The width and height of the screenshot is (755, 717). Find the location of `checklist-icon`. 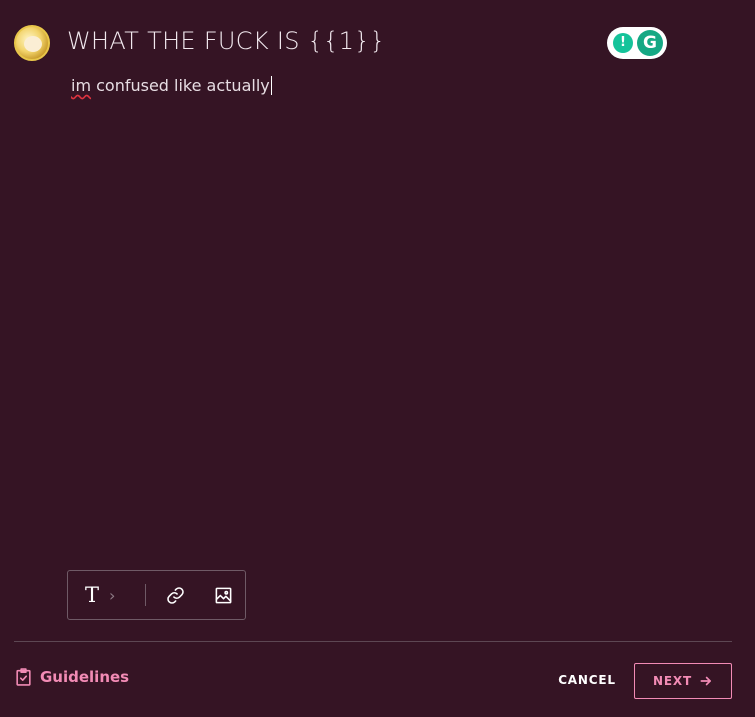

checklist-icon is located at coordinates (23, 677).